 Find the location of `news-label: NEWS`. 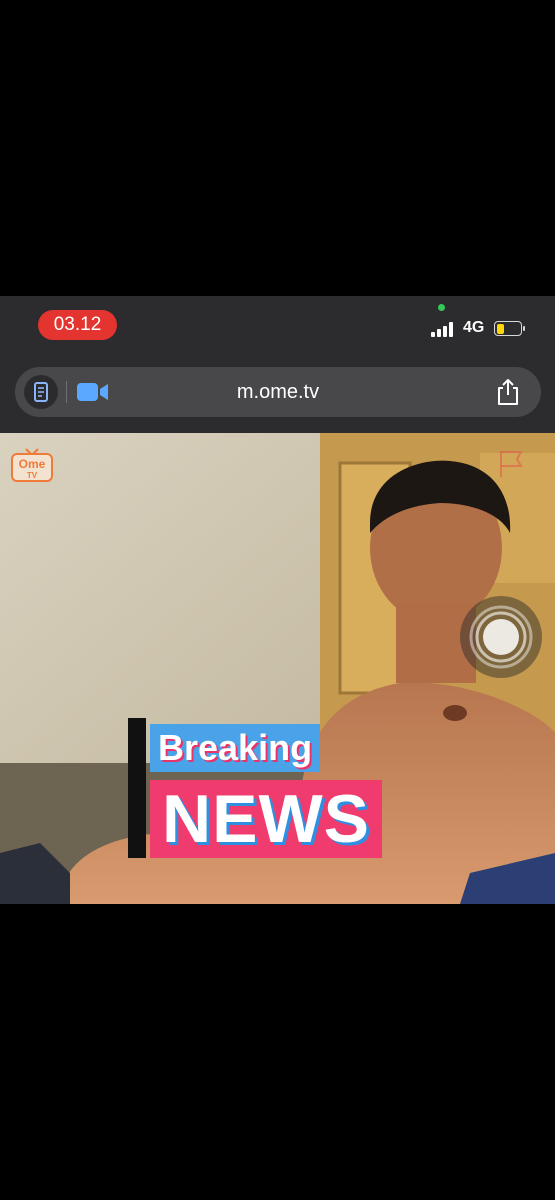

news-label: NEWS is located at coordinates (266, 819).